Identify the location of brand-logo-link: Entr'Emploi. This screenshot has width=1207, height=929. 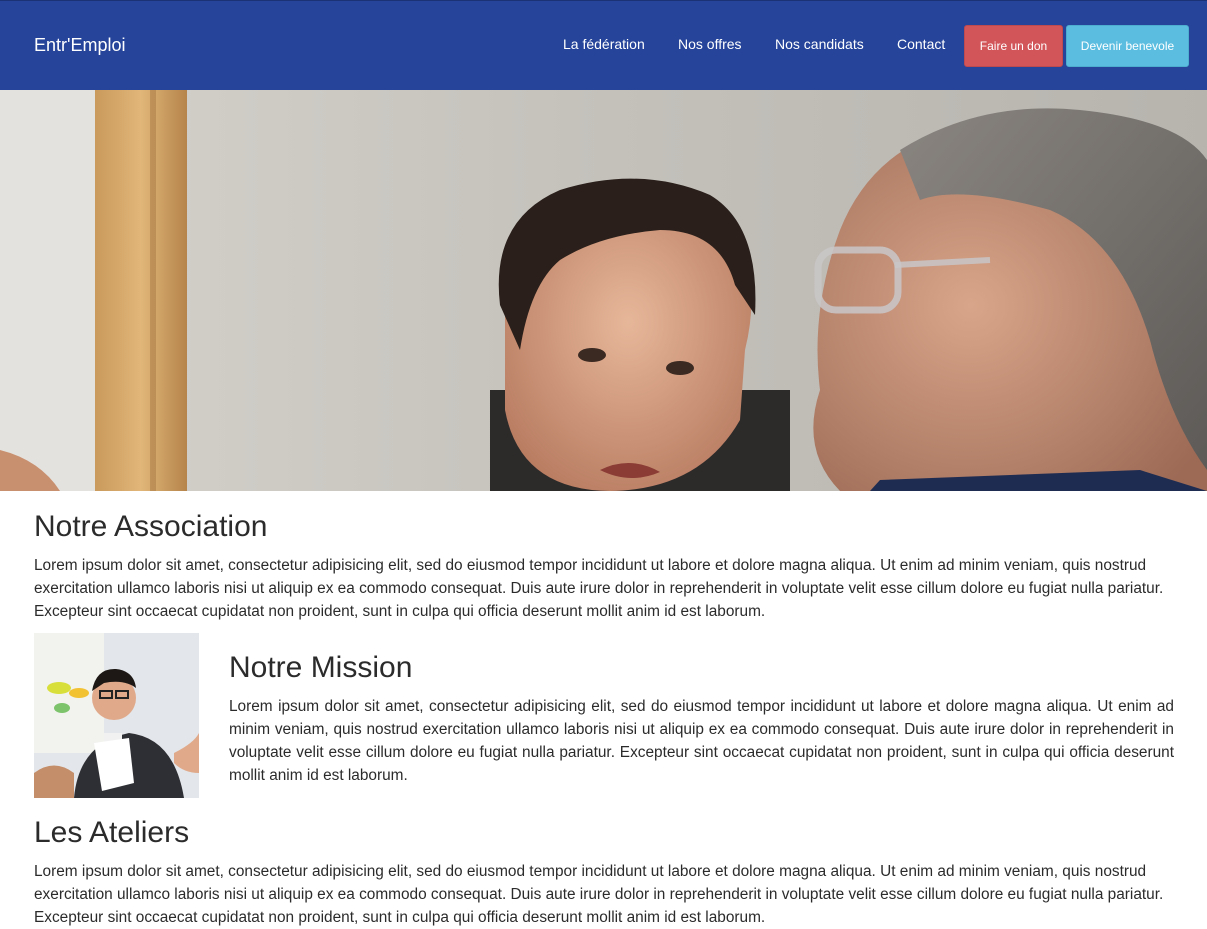
(79, 45).